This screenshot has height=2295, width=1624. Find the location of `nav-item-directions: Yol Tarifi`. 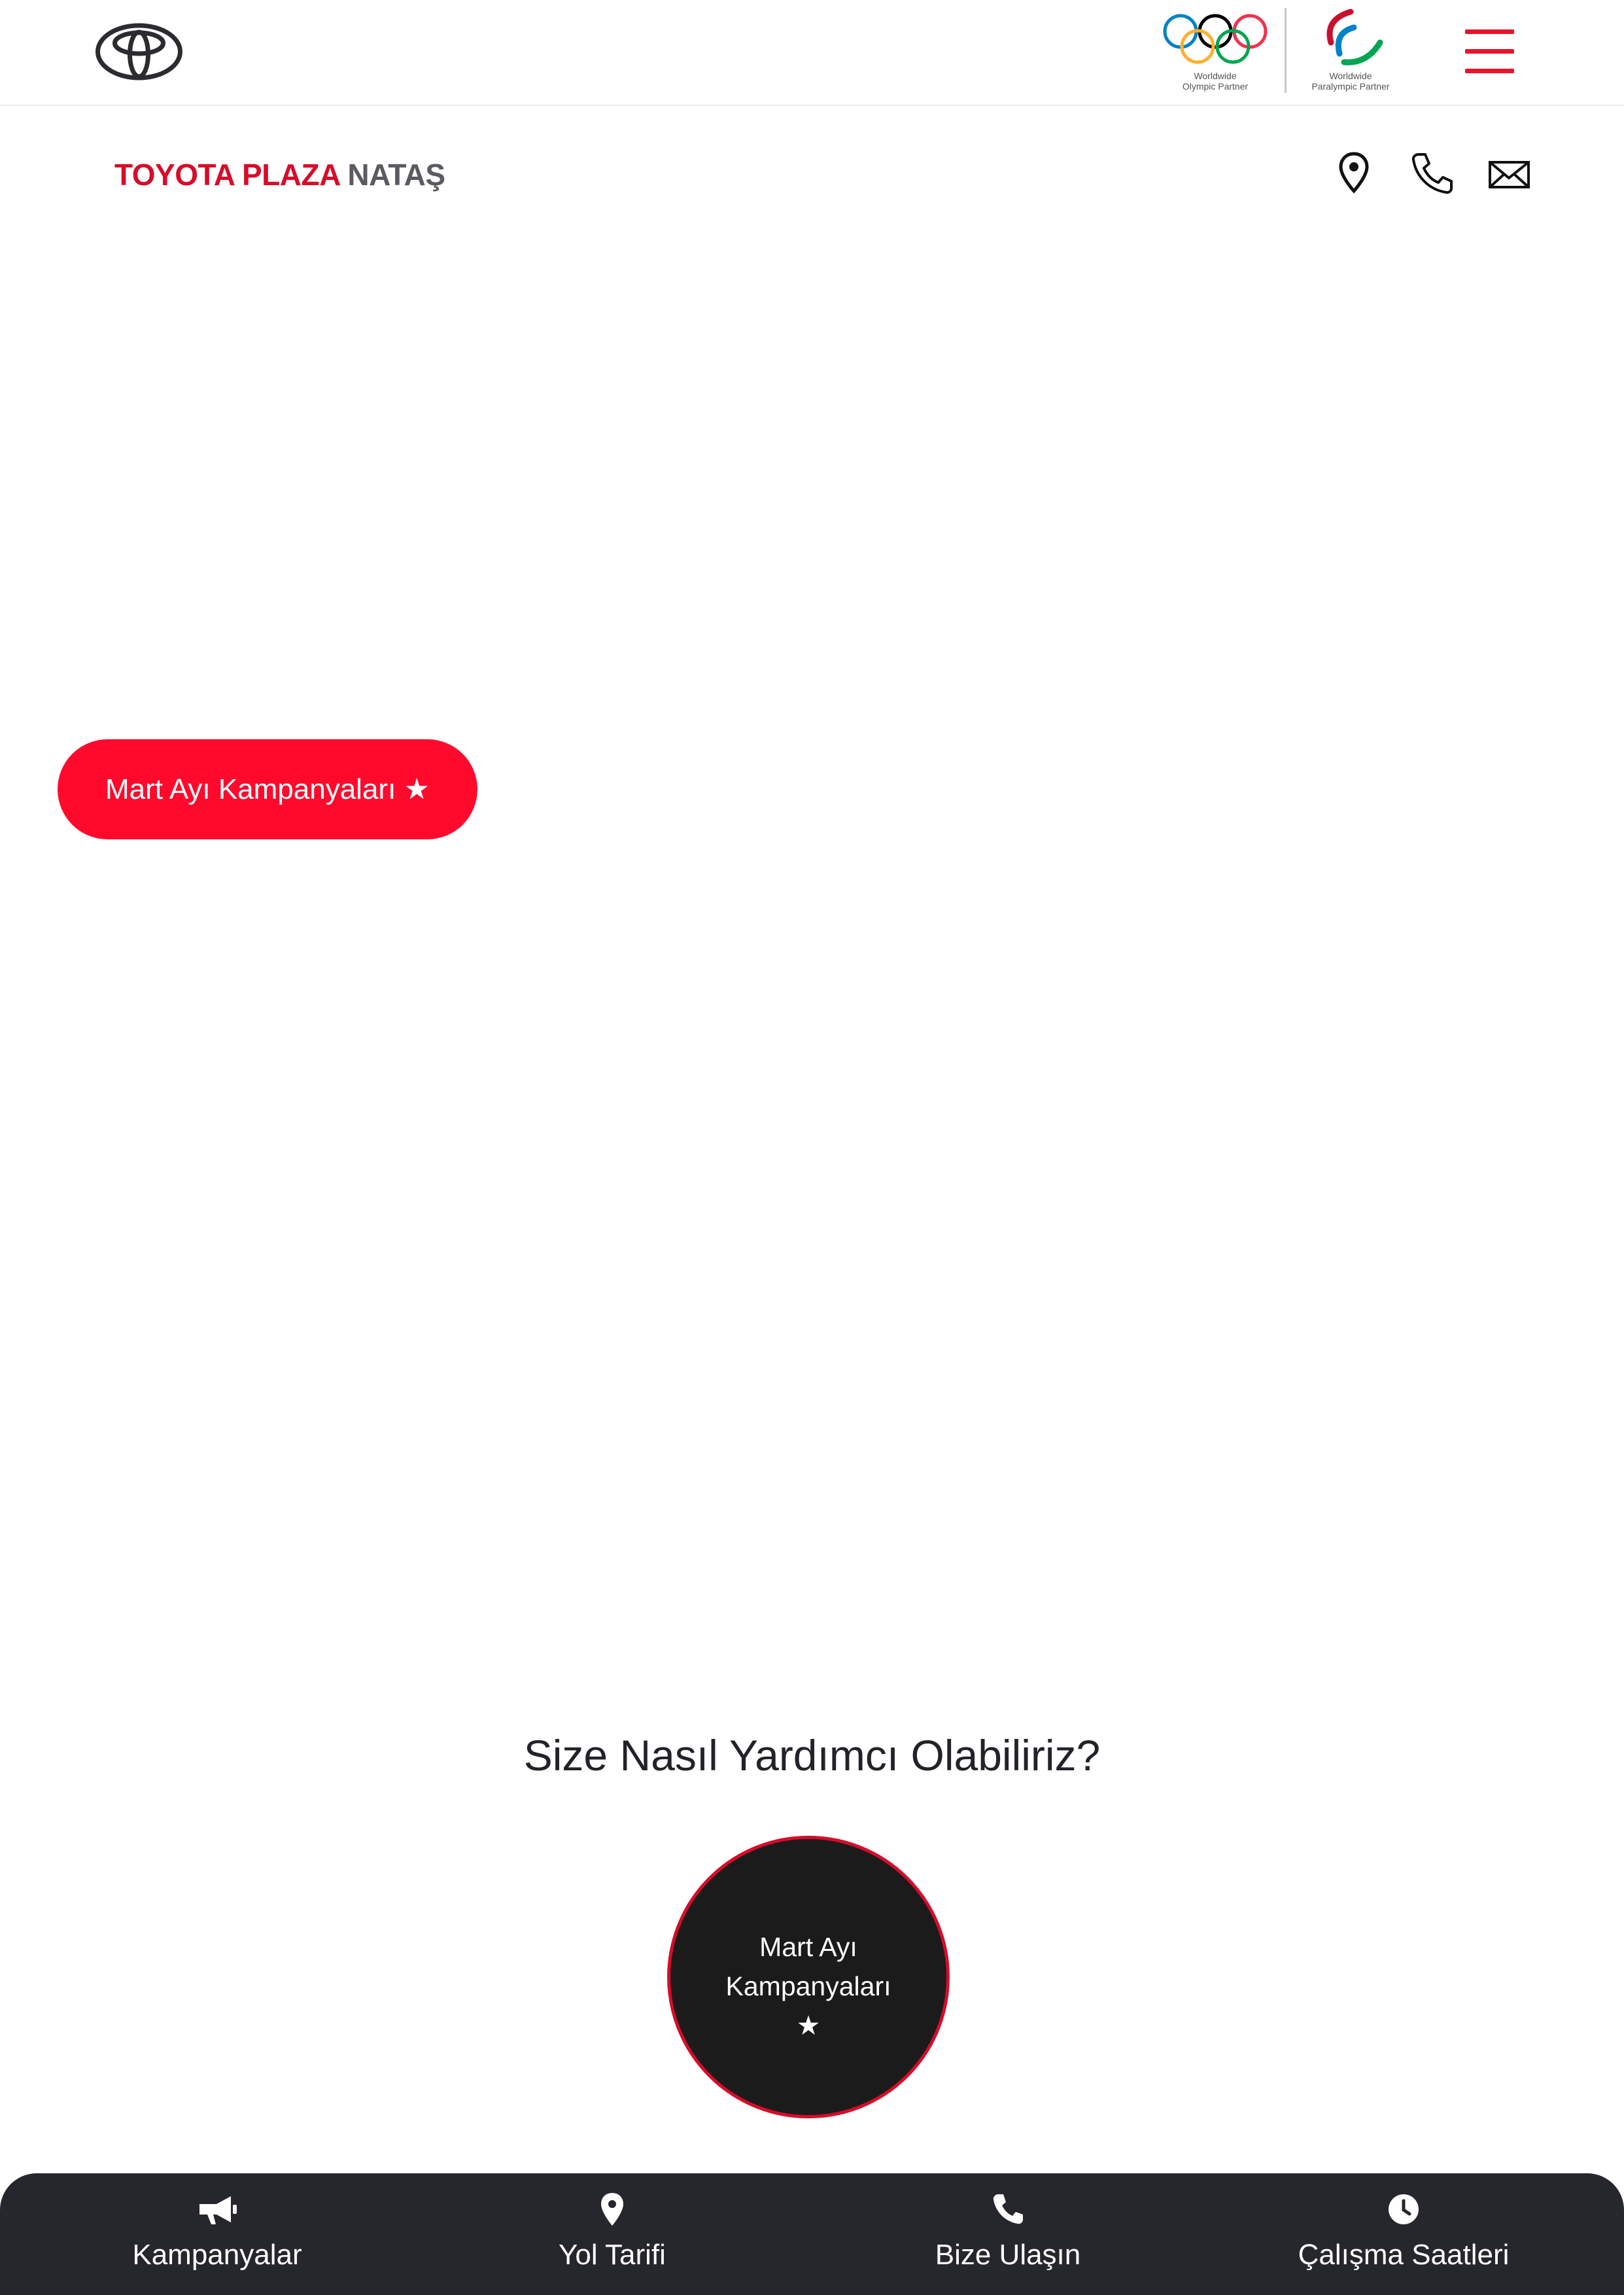

nav-item-directions: Yol Tarifi is located at coordinates (612, 2234).